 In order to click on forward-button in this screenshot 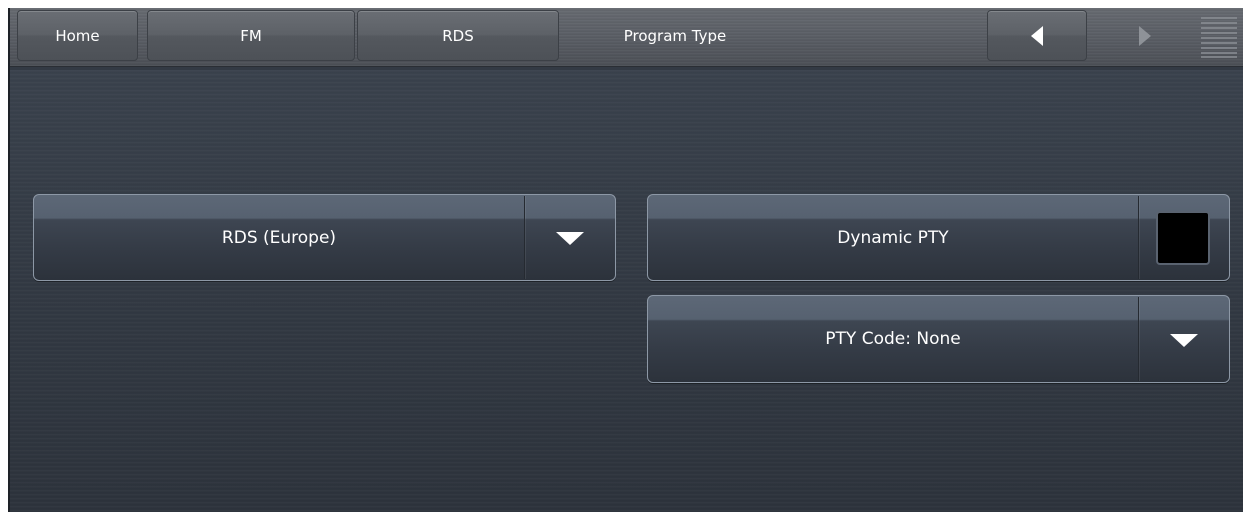, I will do `click(1145, 35)`.